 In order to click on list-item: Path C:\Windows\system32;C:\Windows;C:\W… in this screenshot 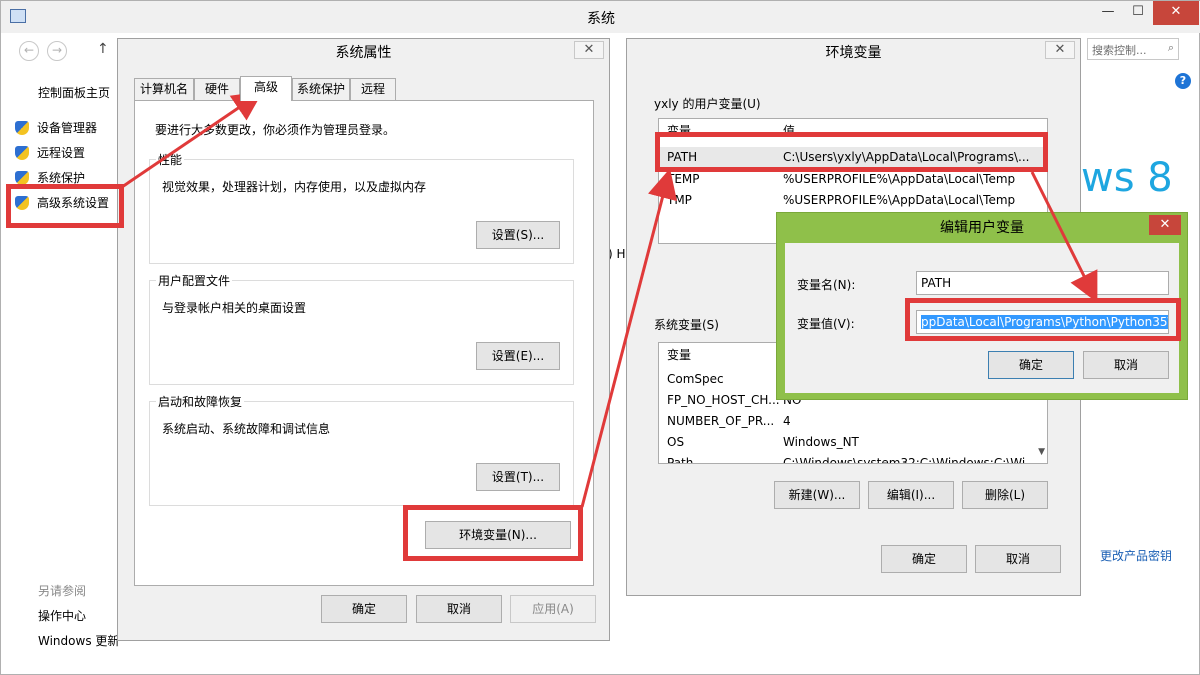, I will do `click(853, 458)`.